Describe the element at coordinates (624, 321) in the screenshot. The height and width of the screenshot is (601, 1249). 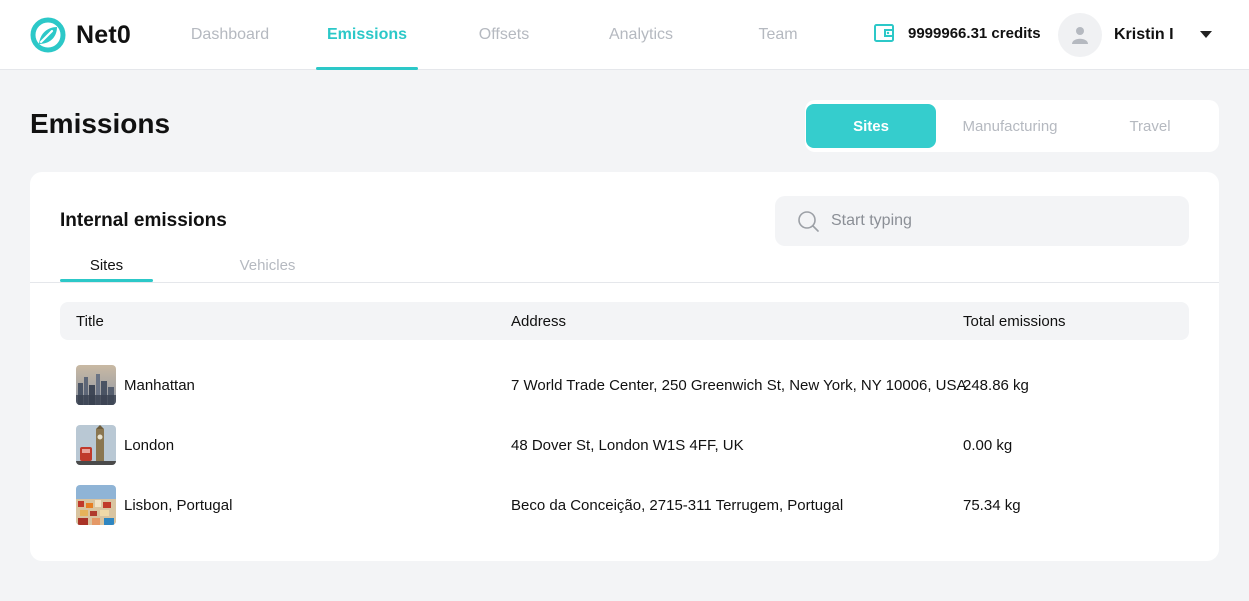
I see `table-header: Title Address Total emissions` at that location.